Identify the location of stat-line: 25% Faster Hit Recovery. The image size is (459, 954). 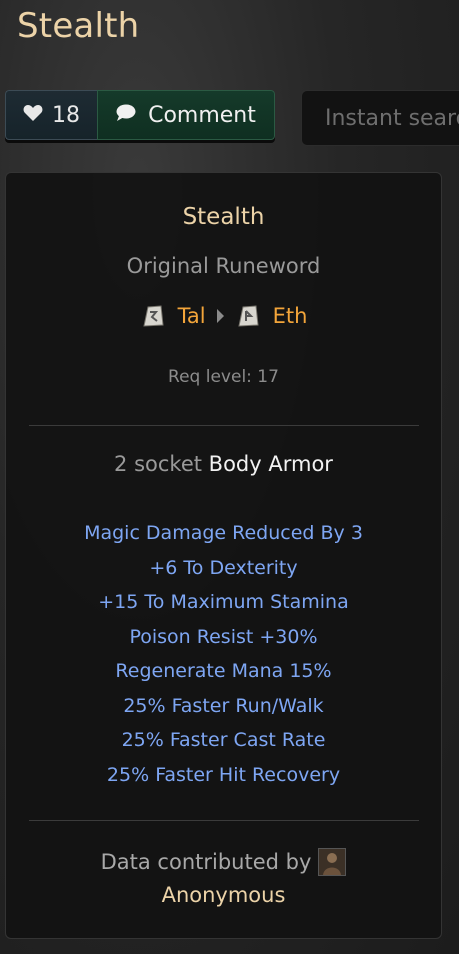
(223, 774).